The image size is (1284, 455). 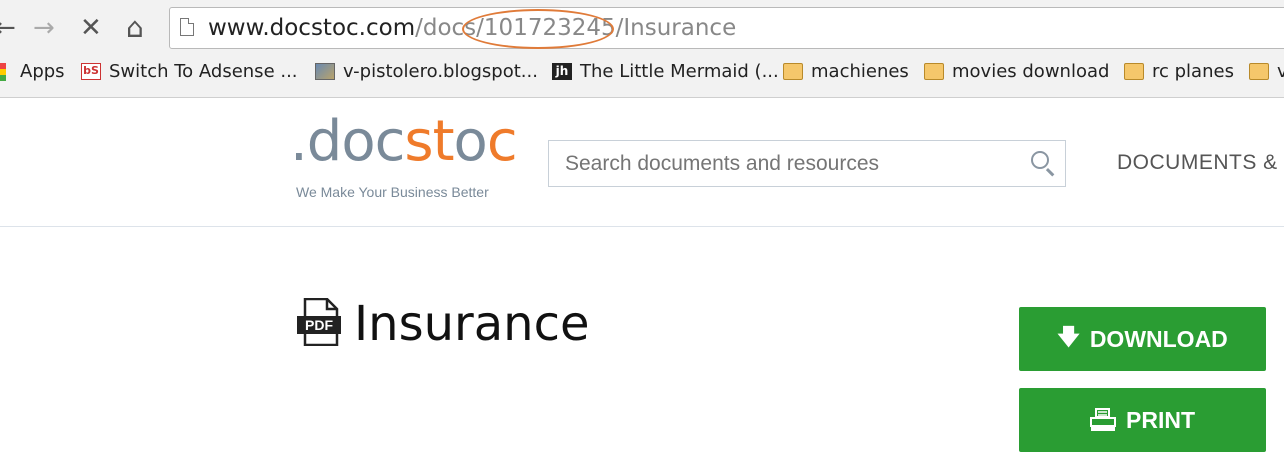 I want to click on search-box, so click(x=807, y=163).